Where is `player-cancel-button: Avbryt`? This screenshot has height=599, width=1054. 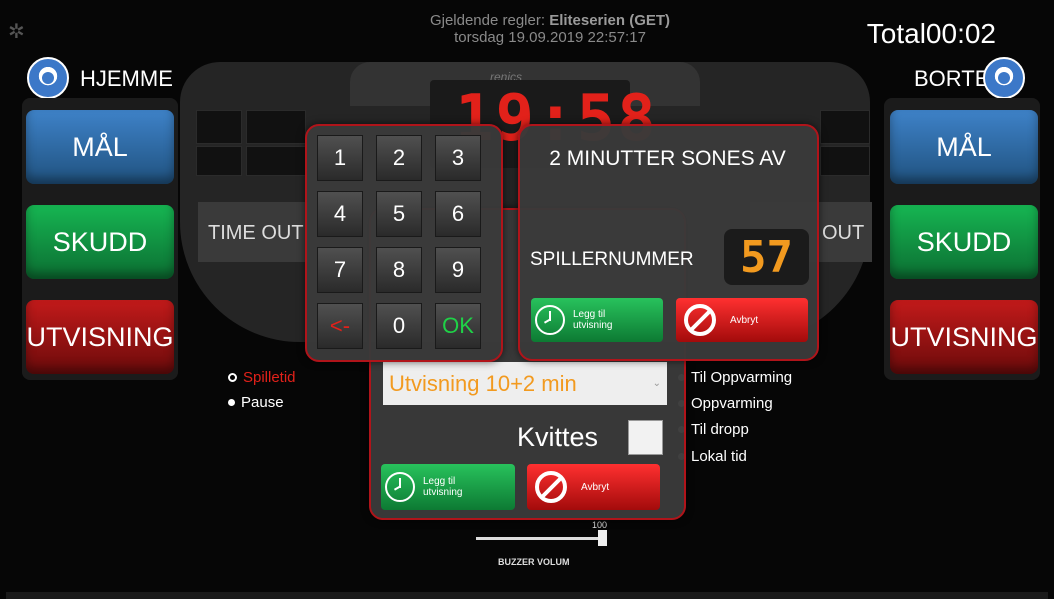
player-cancel-button: Avbryt is located at coordinates (742, 320).